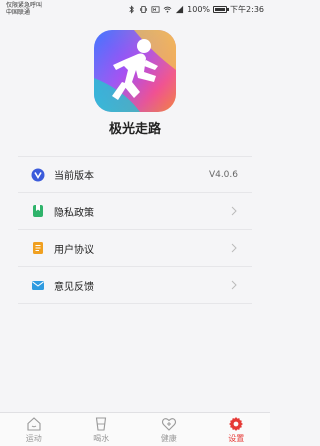  I want to click on tab-health: 健康, so click(169, 429).